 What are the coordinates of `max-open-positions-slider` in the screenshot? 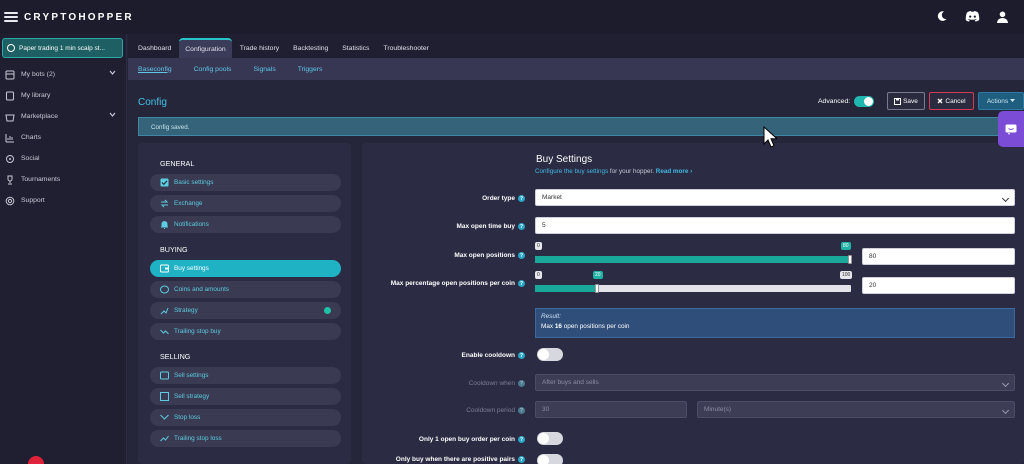 It's located at (693, 259).